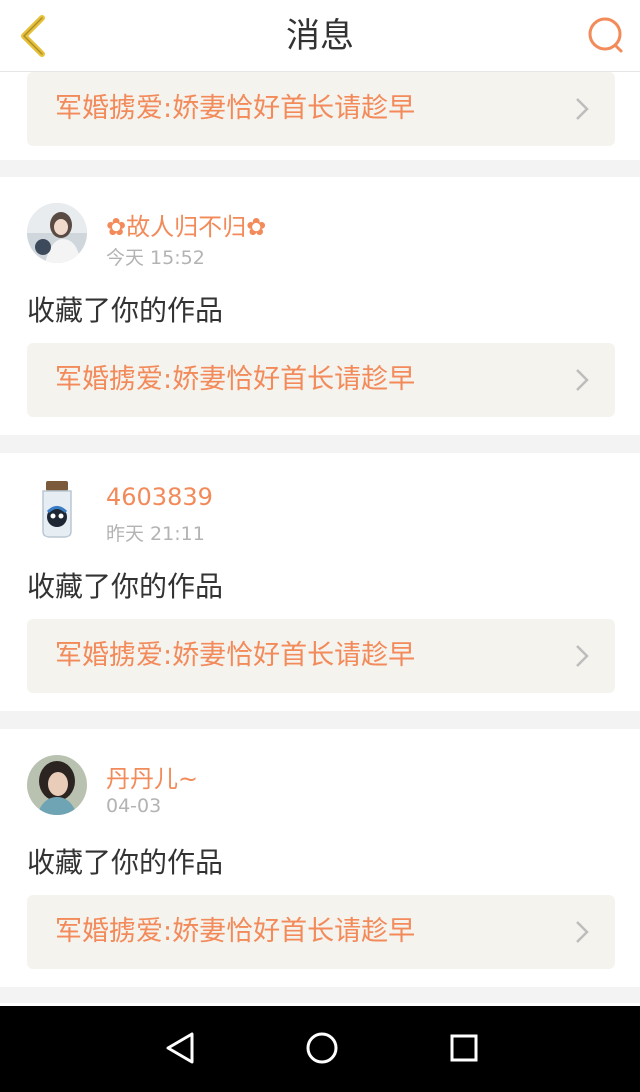 The height and width of the screenshot is (1092, 640). I want to click on nav-back-button, so click(180, 1048).